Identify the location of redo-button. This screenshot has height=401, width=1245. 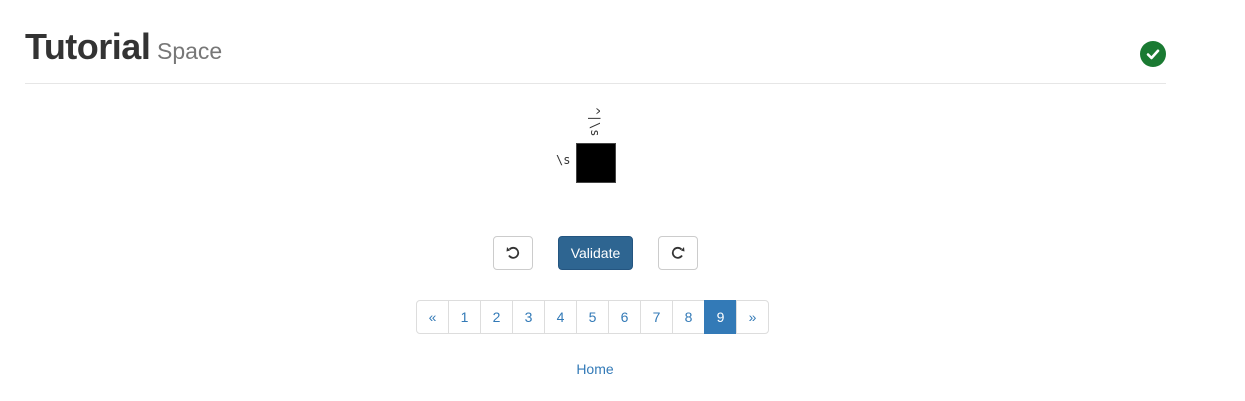
(678, 253).